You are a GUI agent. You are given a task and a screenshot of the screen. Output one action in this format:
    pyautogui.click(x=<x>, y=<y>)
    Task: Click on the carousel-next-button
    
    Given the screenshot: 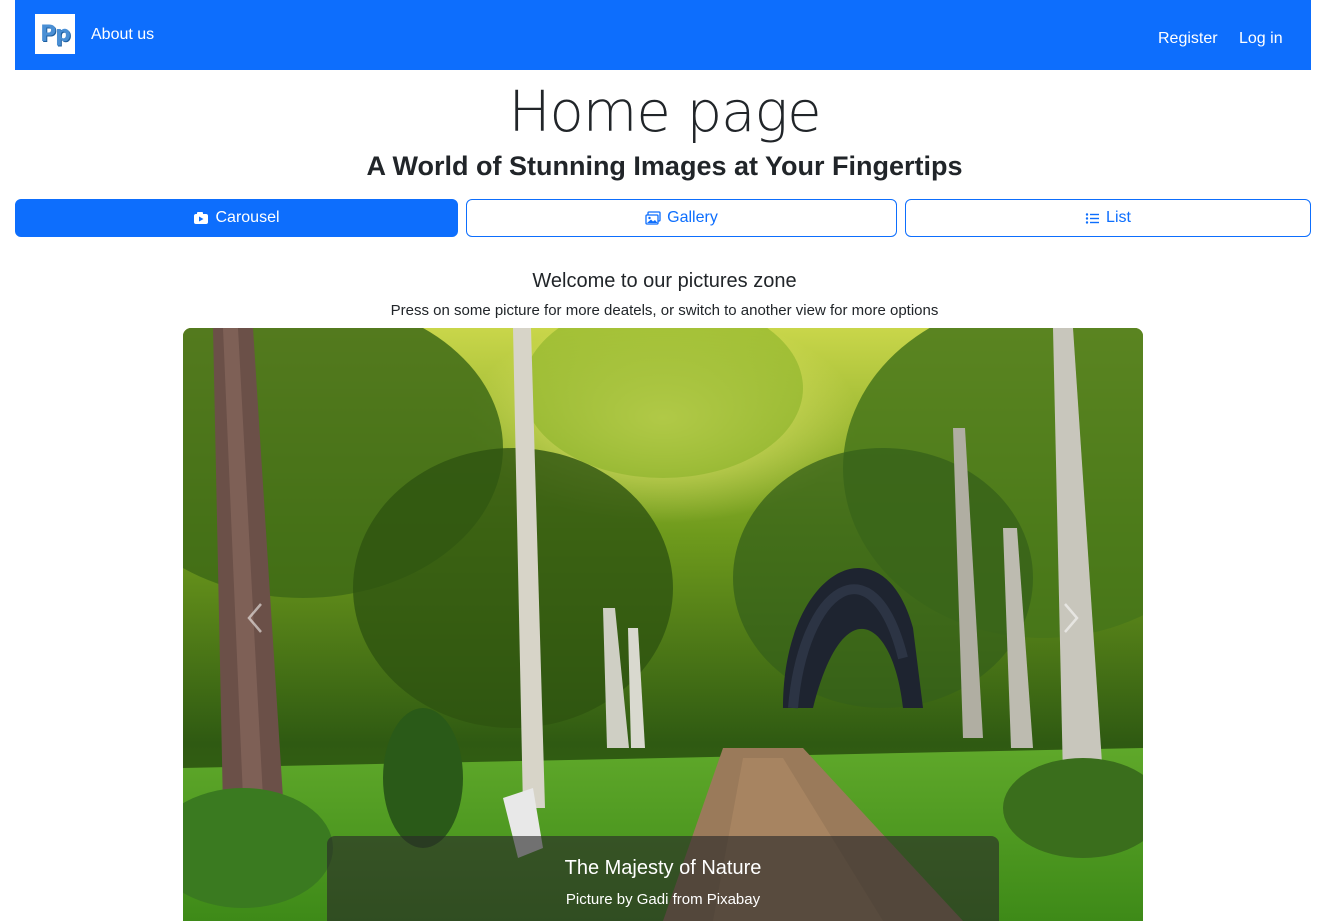 What is the action you would take?
    pyautogui.click(x=1071, y=620)
    